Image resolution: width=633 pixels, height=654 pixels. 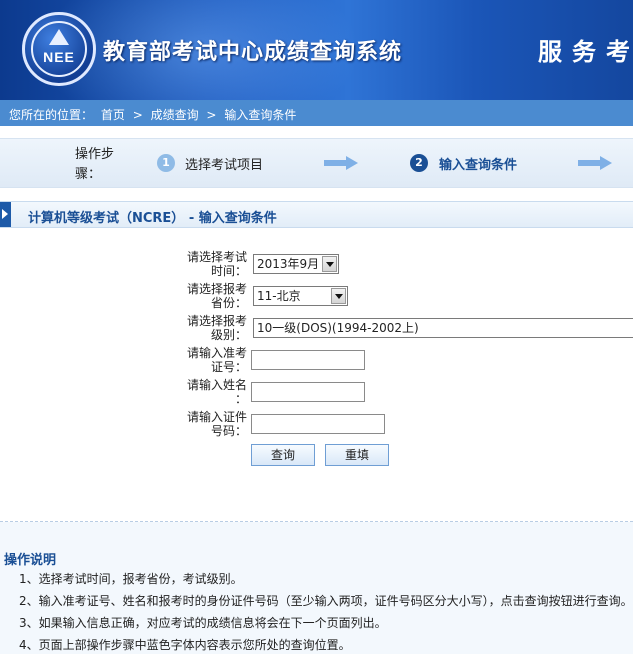 I want to click on id-no-input, so click(x=318, y=424).